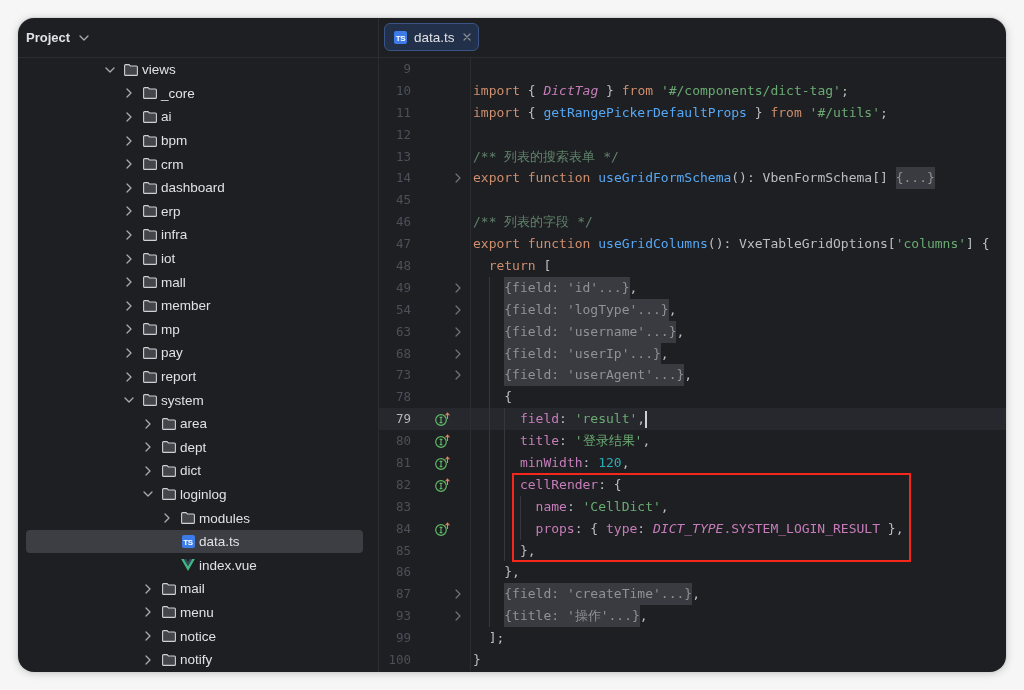 This screenshot has height=690, width=1024. I want to click on tree-item: mall, so click(154, 282).